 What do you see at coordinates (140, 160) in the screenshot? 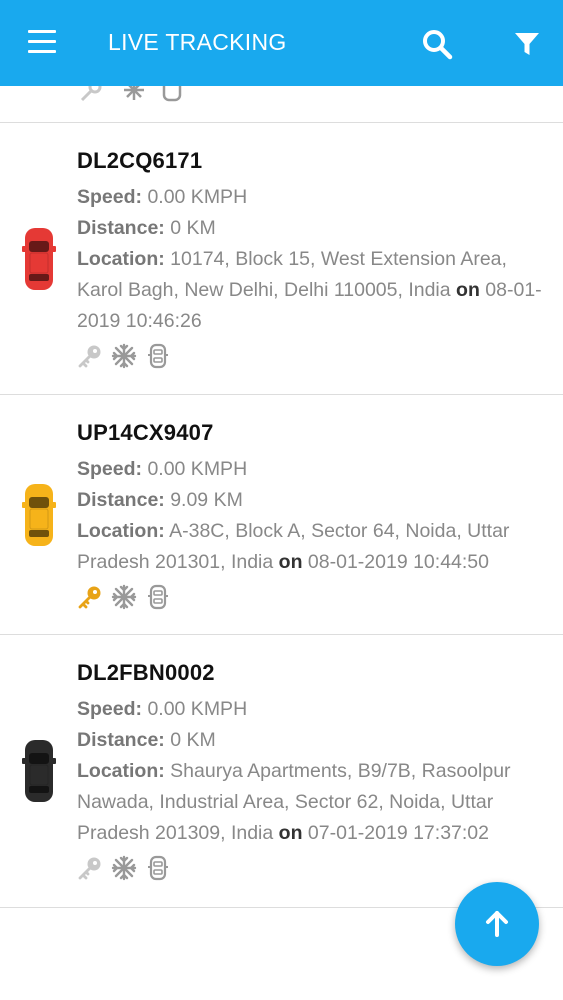
I see `vehicle-plate: DL2CQ6171` at bounding box center [140, 160].